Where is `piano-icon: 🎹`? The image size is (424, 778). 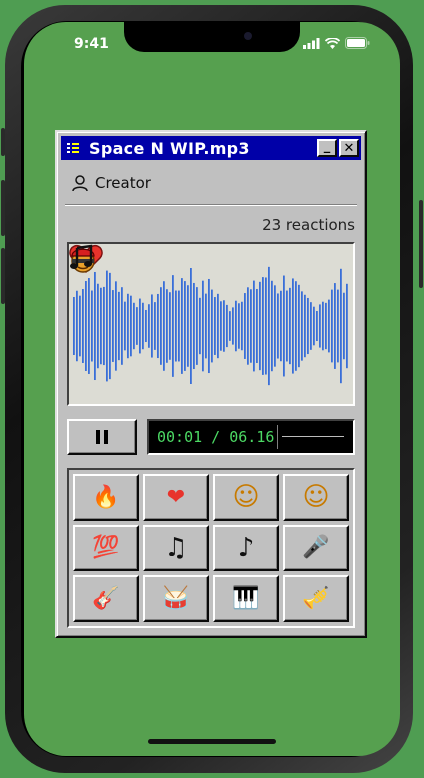 piano-icon: 🎹 is located at coordinates (246, 599).